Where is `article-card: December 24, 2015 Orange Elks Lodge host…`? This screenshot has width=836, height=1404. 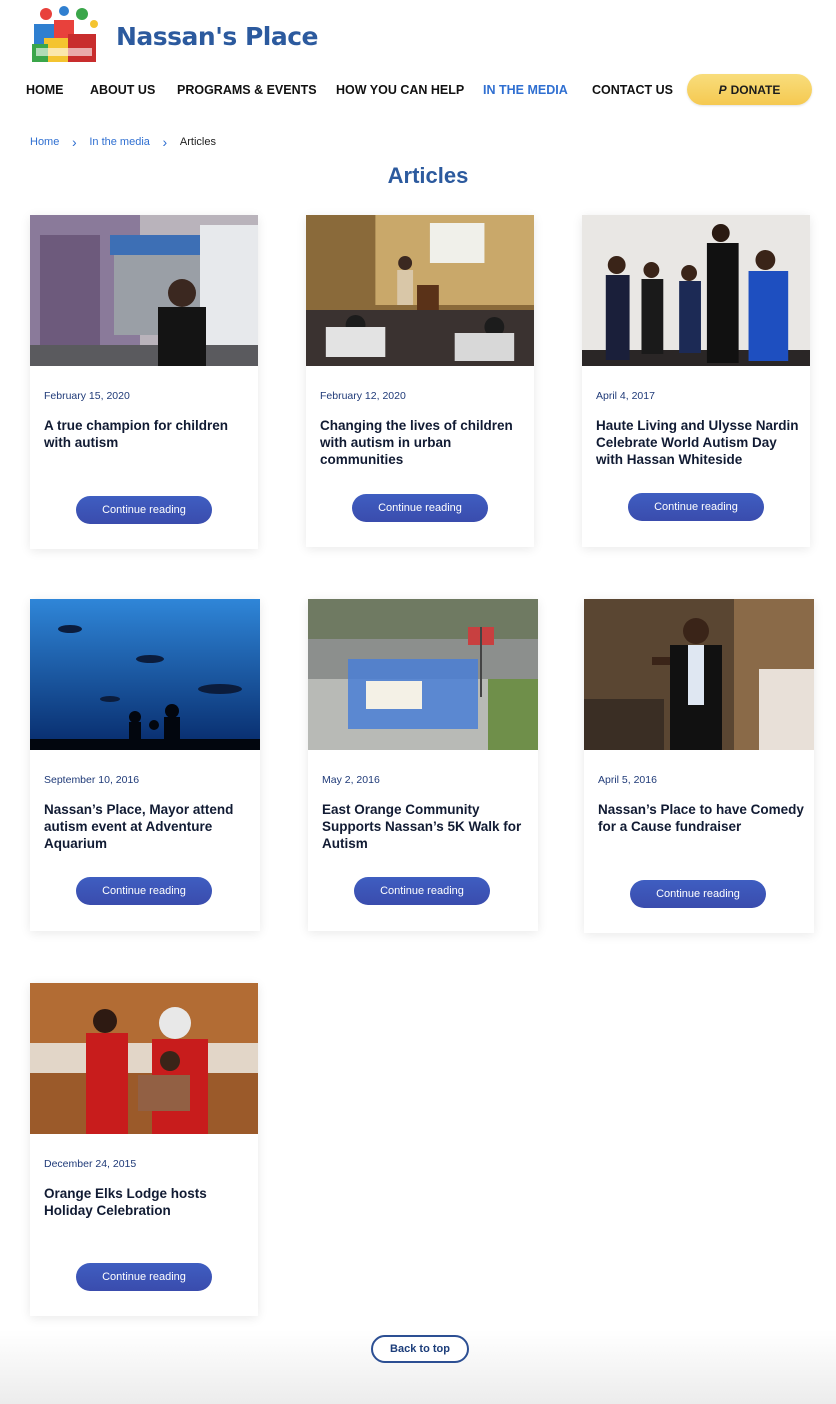
article-card: December 24, 2015 Orange Elks Lodge host… is located at coordinates (144, 1149).